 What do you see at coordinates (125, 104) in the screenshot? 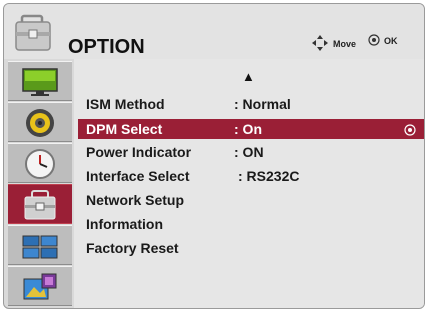
I see `menu-item-label: ISM Method` at bounding box center [125, 104].